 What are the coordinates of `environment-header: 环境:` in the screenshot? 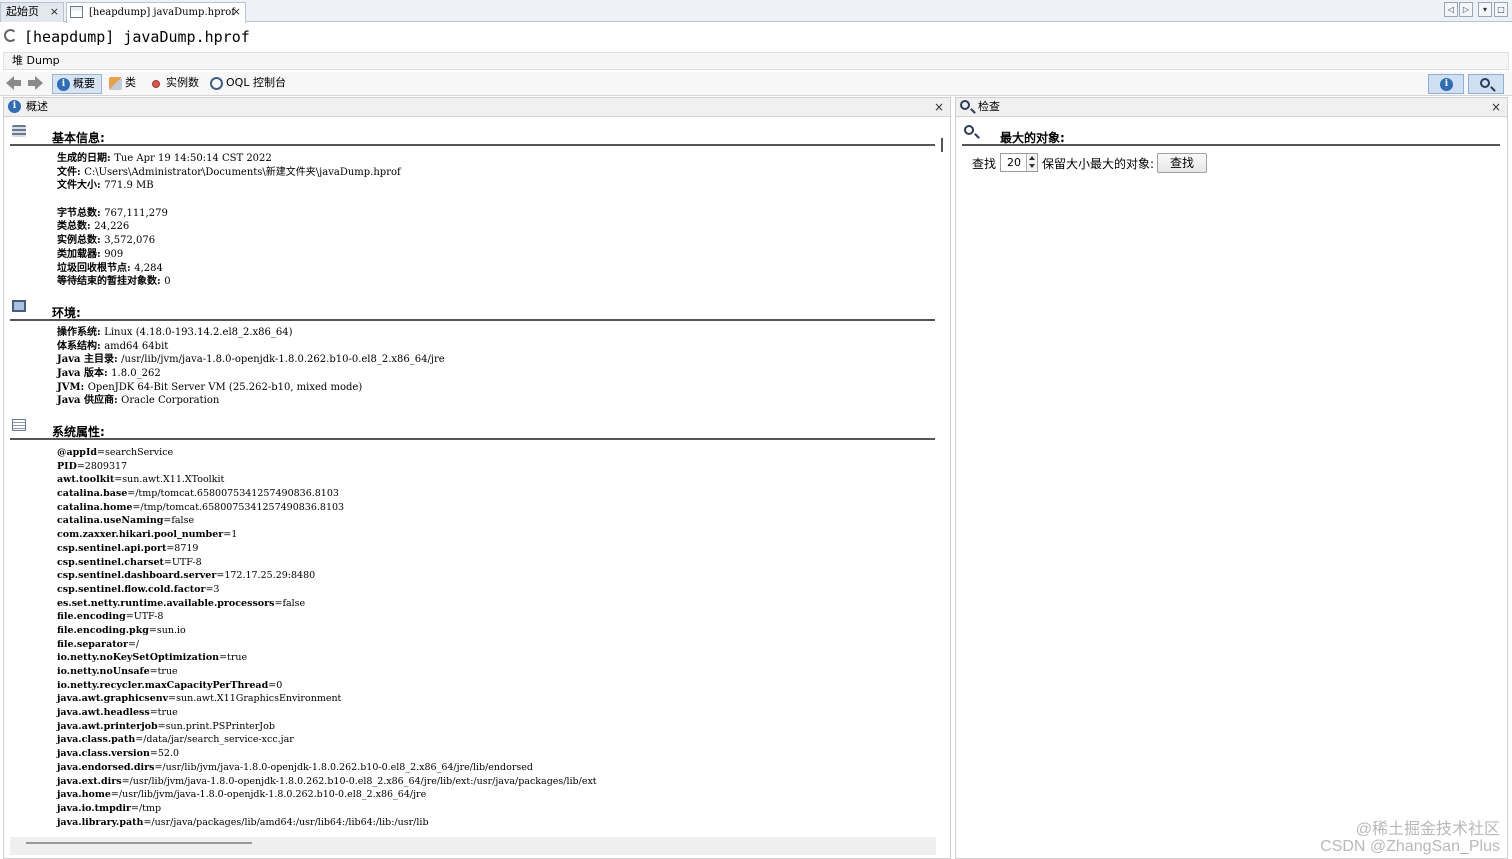 It's located at (472, 310).